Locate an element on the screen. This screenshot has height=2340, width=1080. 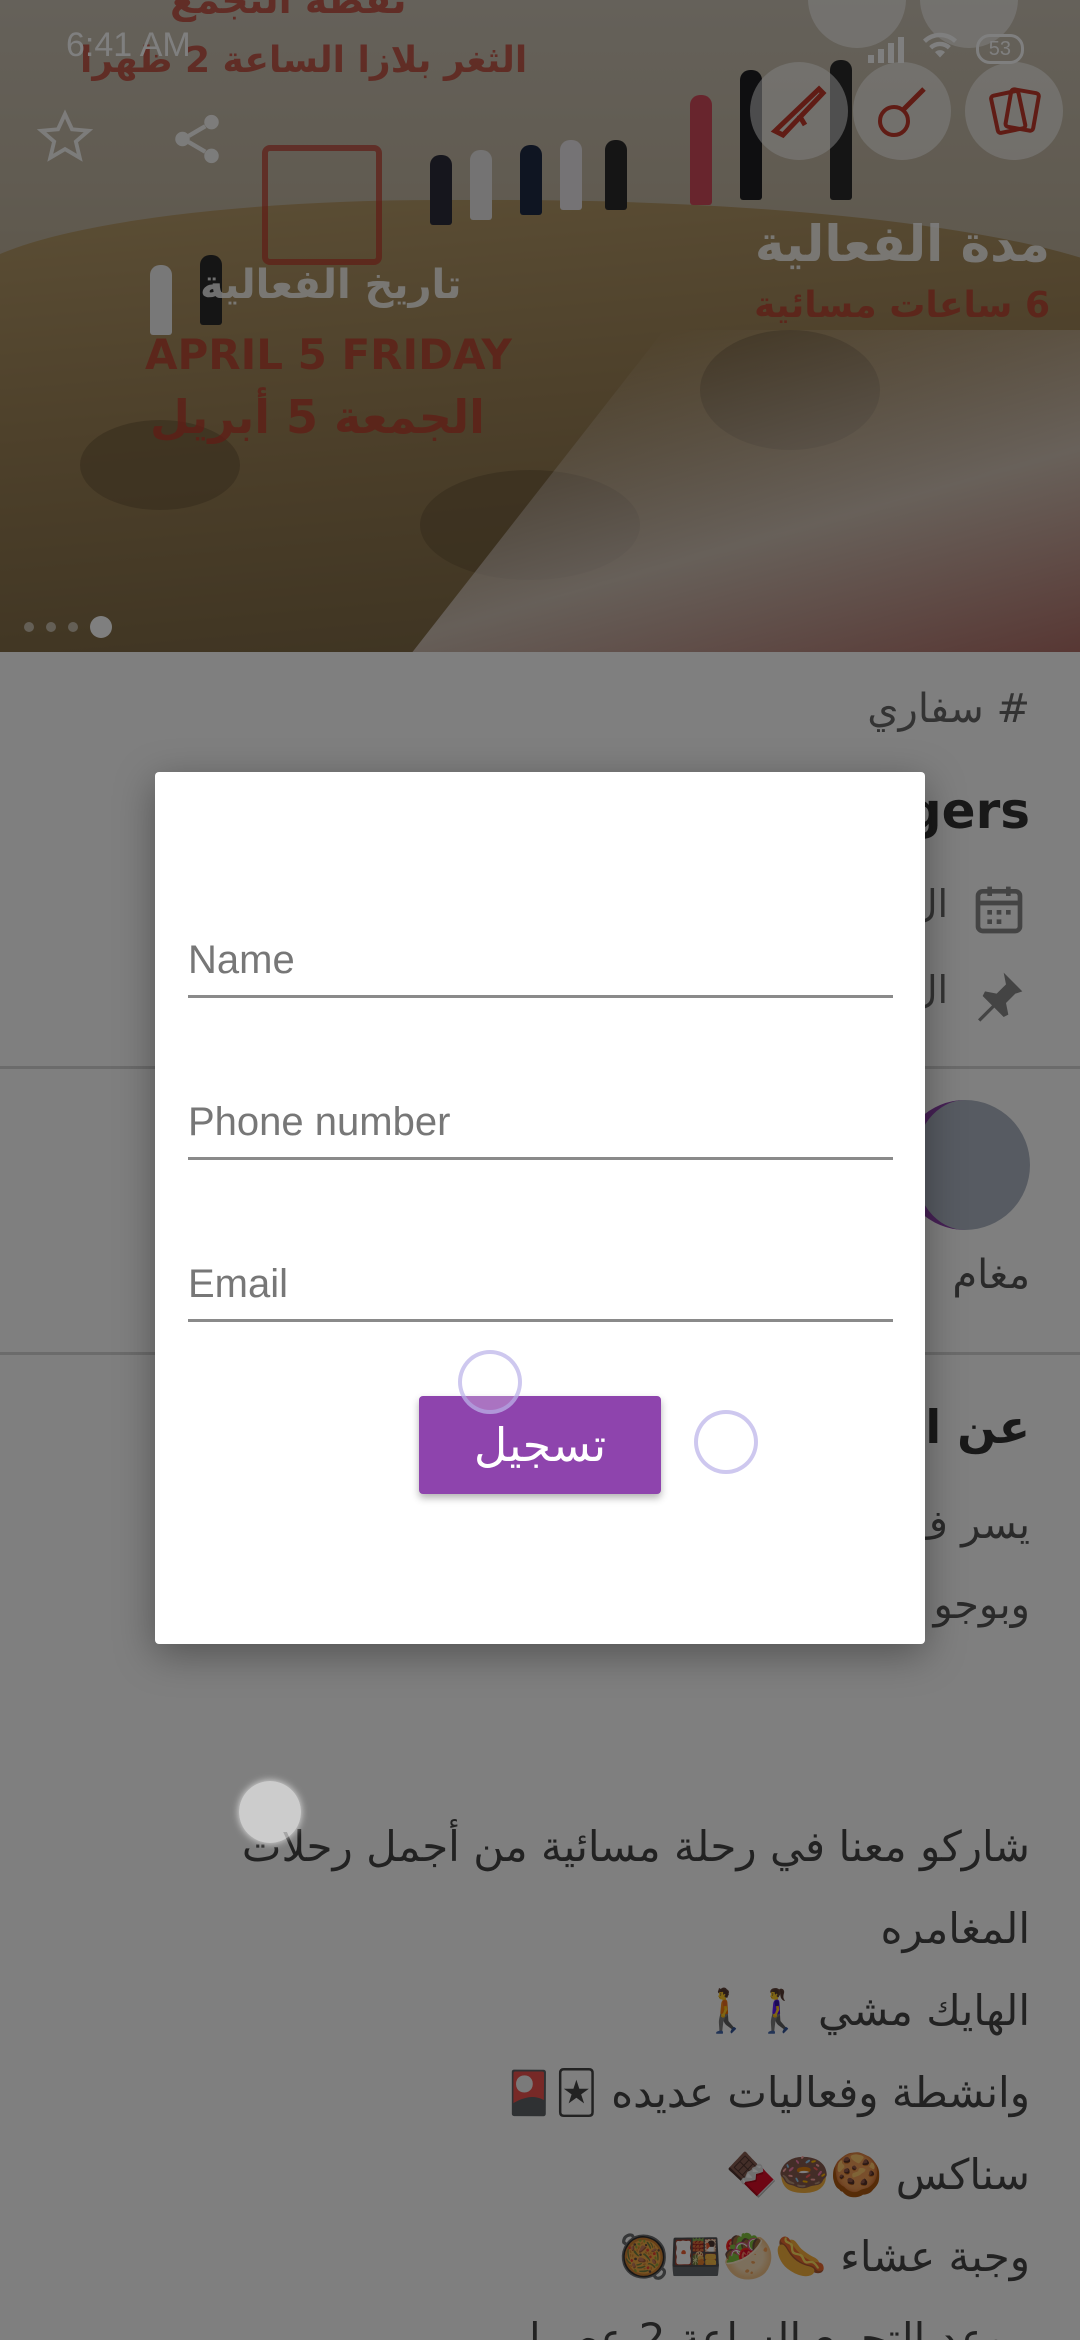
phone-field is located at coordinates (540, 1105).